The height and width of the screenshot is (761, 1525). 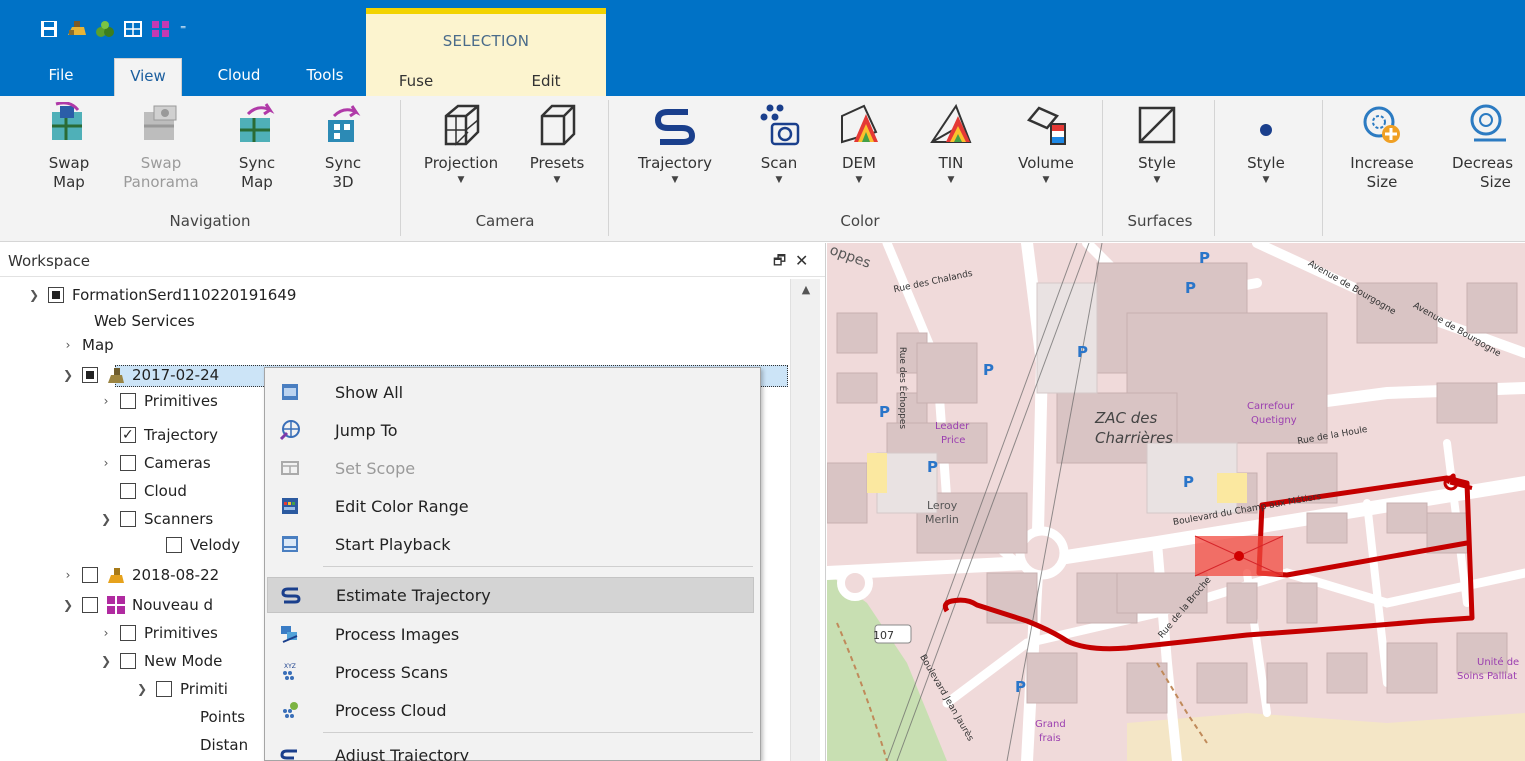 I want to click on scan-camera-icon, so click(x=780, y=125).